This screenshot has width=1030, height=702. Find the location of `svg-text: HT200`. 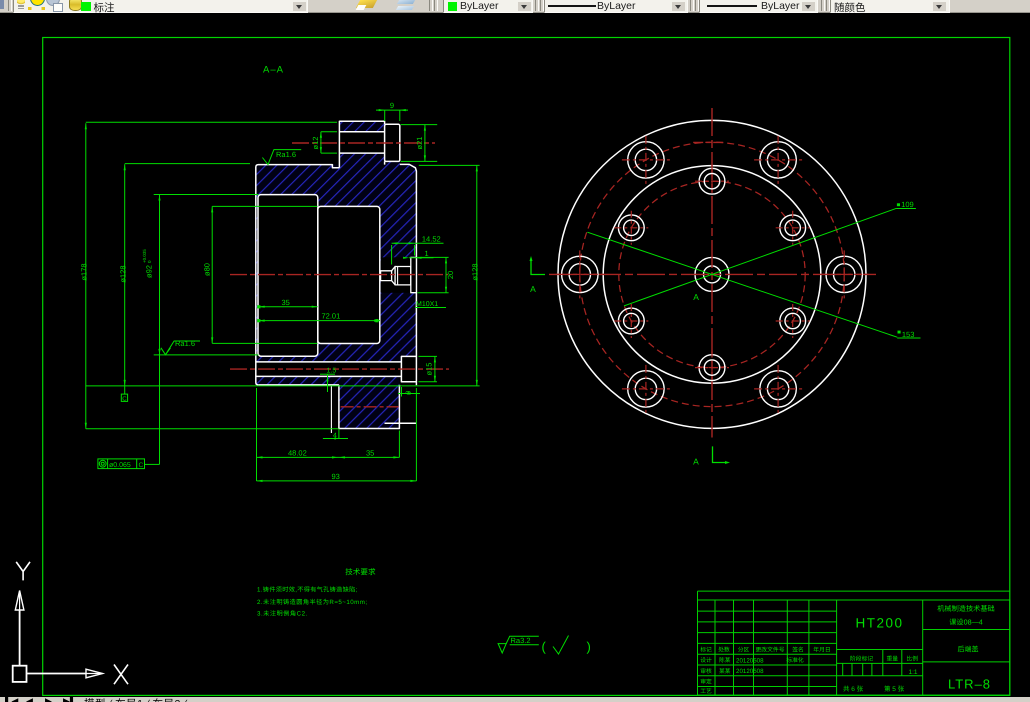

svg-text: HT200 is located at coordinates (879, 623).